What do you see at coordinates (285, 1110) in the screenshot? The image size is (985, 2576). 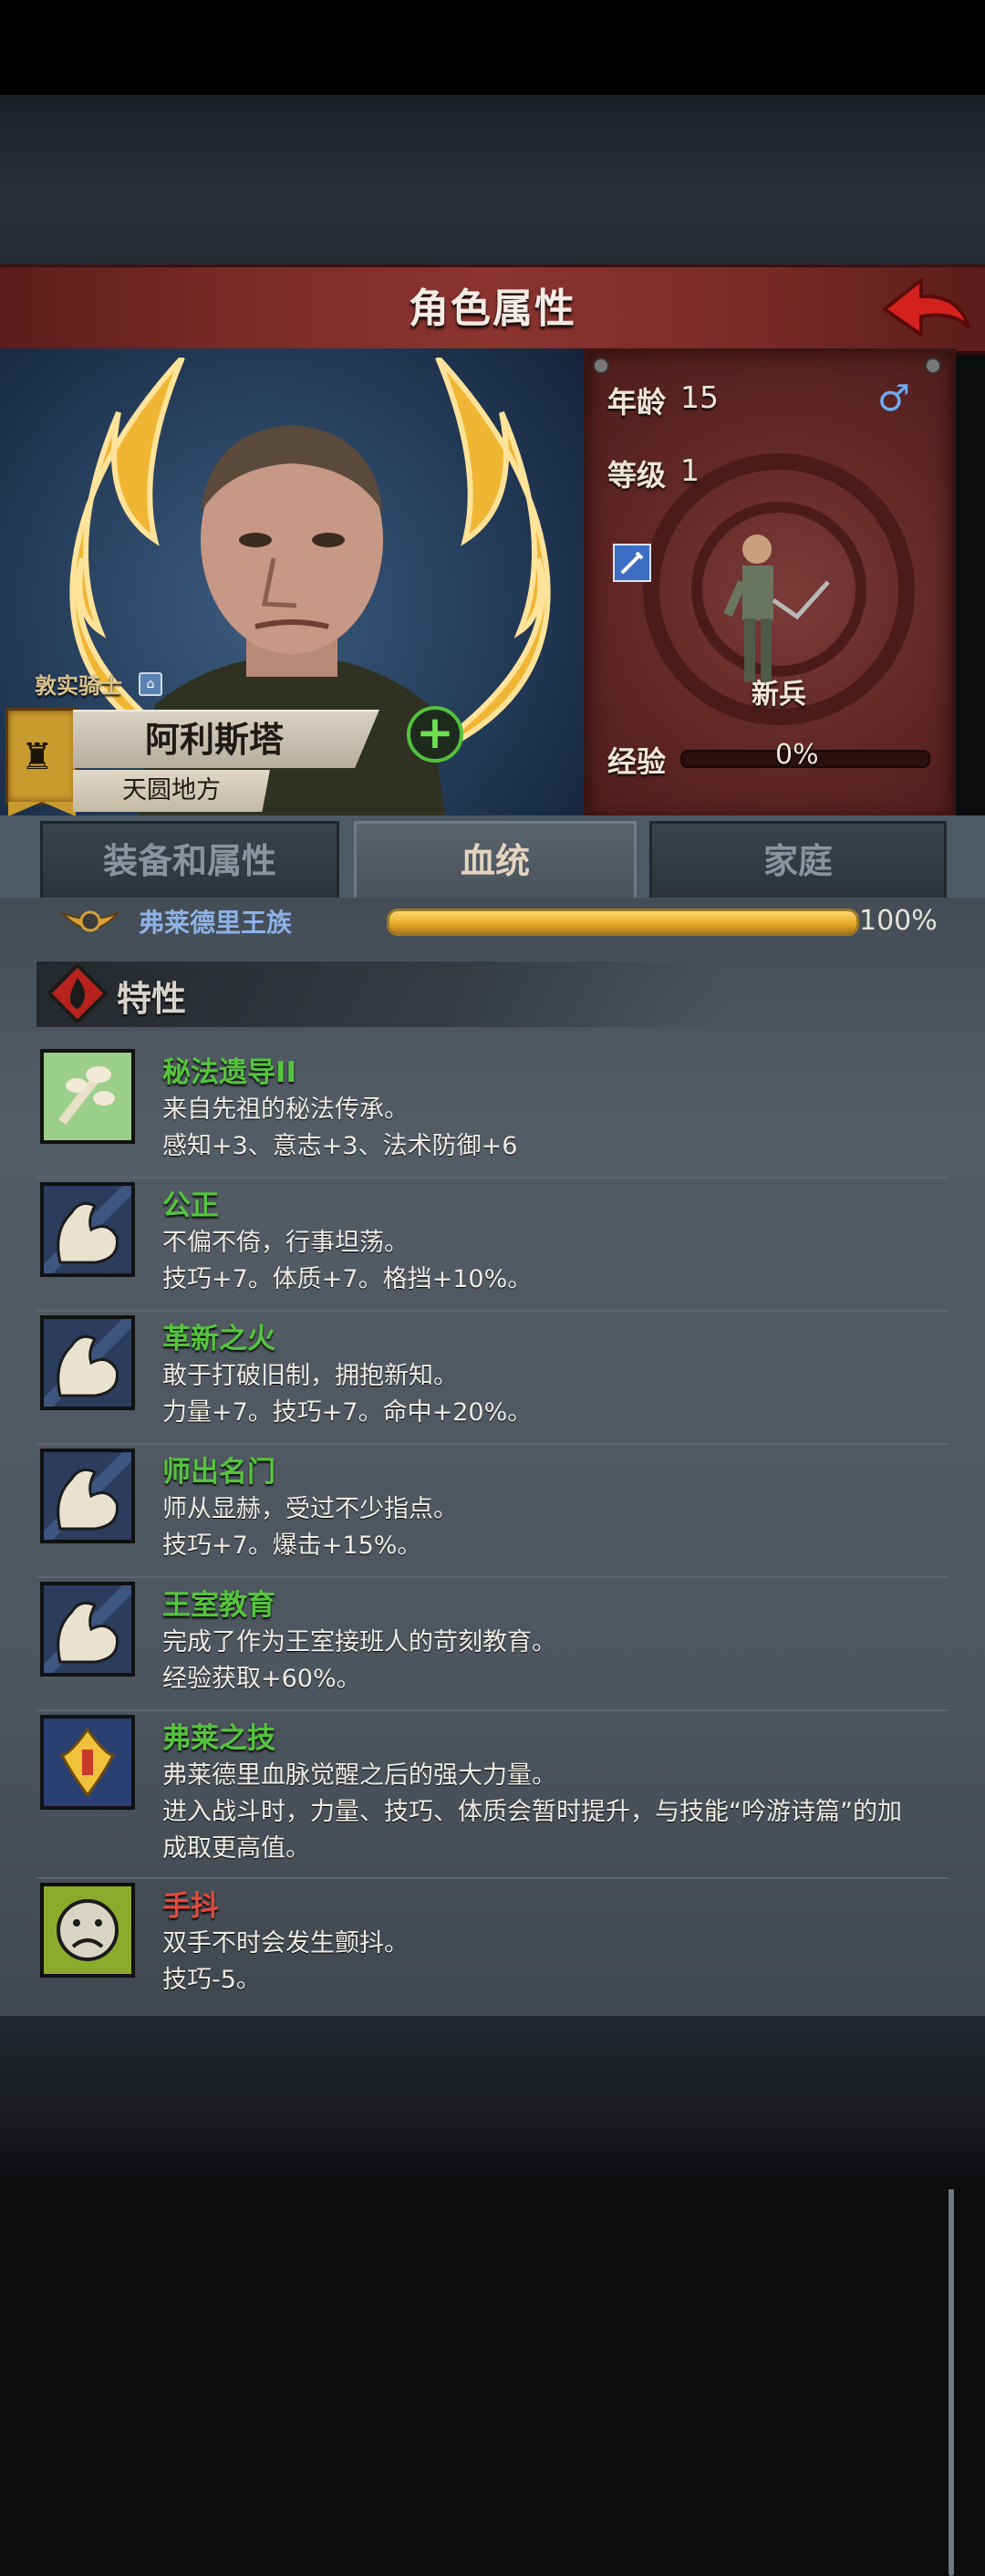 I see `trait-description-line: 来自先祖的秘法传承。` at bounding box center [285, 1110].